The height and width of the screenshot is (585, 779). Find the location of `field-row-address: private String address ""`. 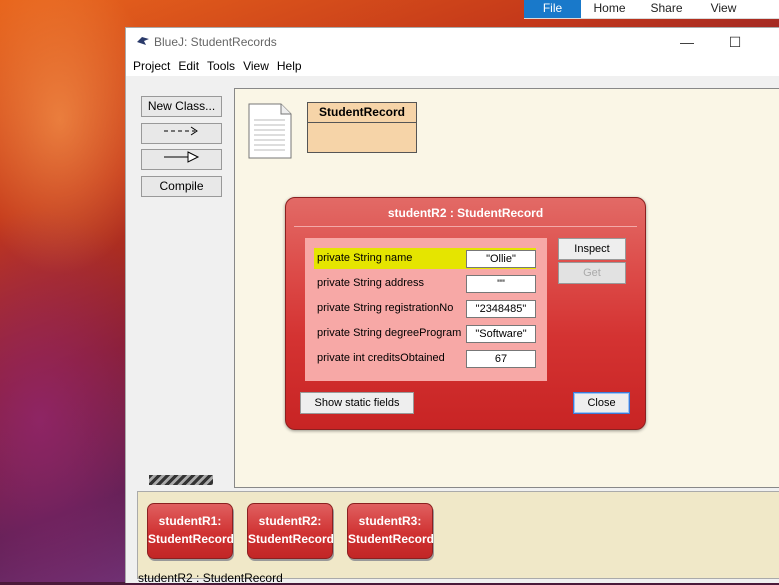

field-row-address: private String address "" is located at coordinates (425, 283).